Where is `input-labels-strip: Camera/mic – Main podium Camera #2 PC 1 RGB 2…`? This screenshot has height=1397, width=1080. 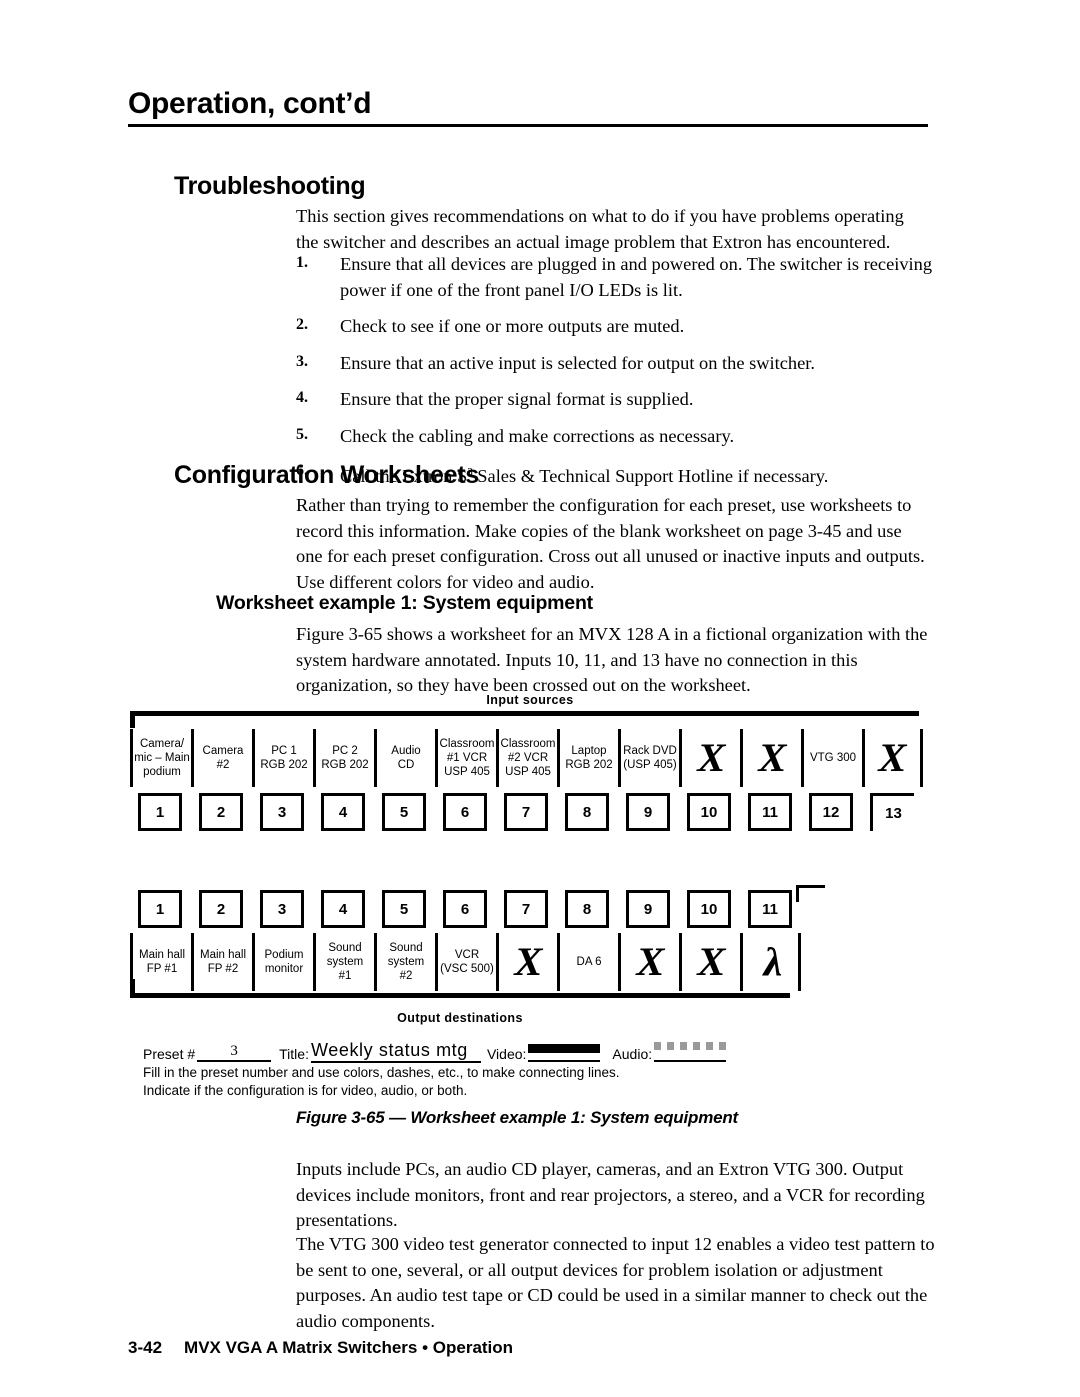 input-labels-strip: Camera/mic – Main podium Camera #2 PC 1 RGB 2… is located at coordinates (526, 758).